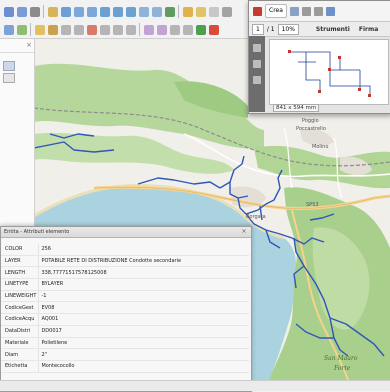 The width and height of the screenshot is (390, 392). I want to click on table-row: Diam 2", so click(125, 354).